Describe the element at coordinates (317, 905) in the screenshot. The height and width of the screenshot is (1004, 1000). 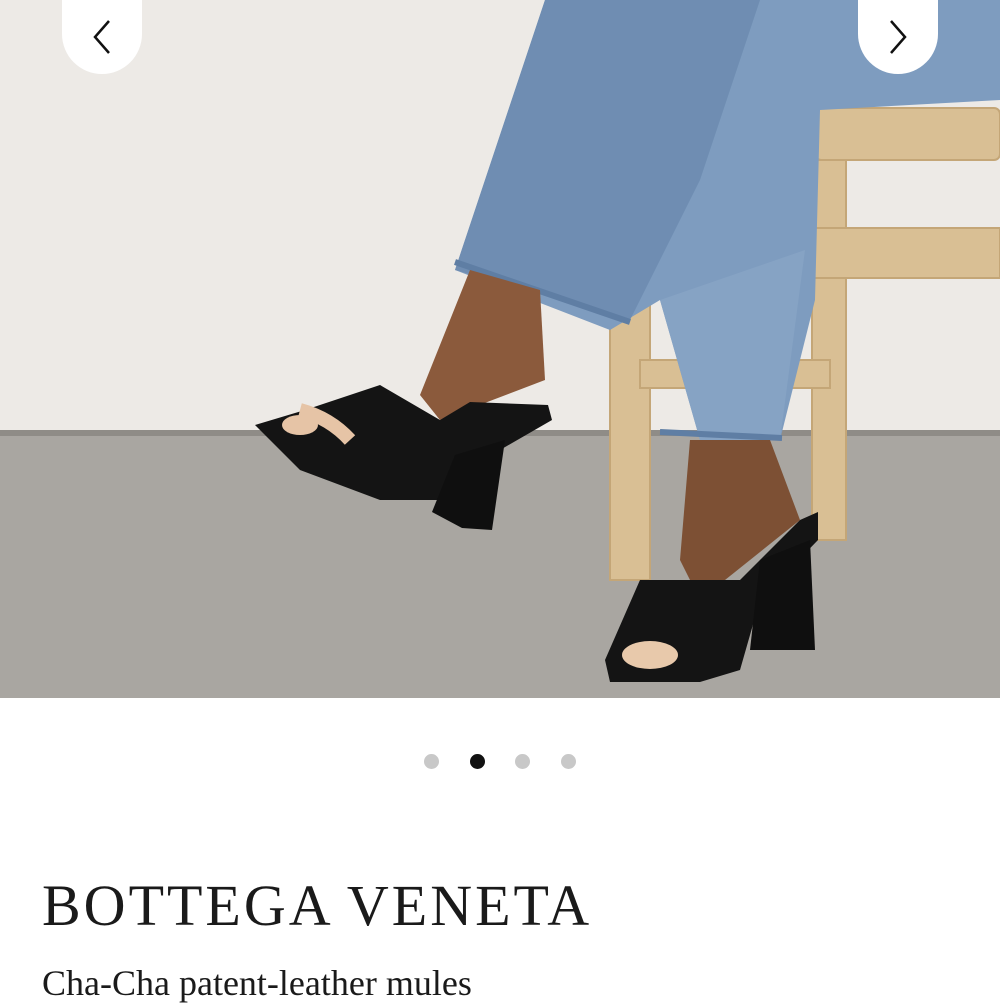
I see `brand-name: BOTTEGA VENETA` at that location.